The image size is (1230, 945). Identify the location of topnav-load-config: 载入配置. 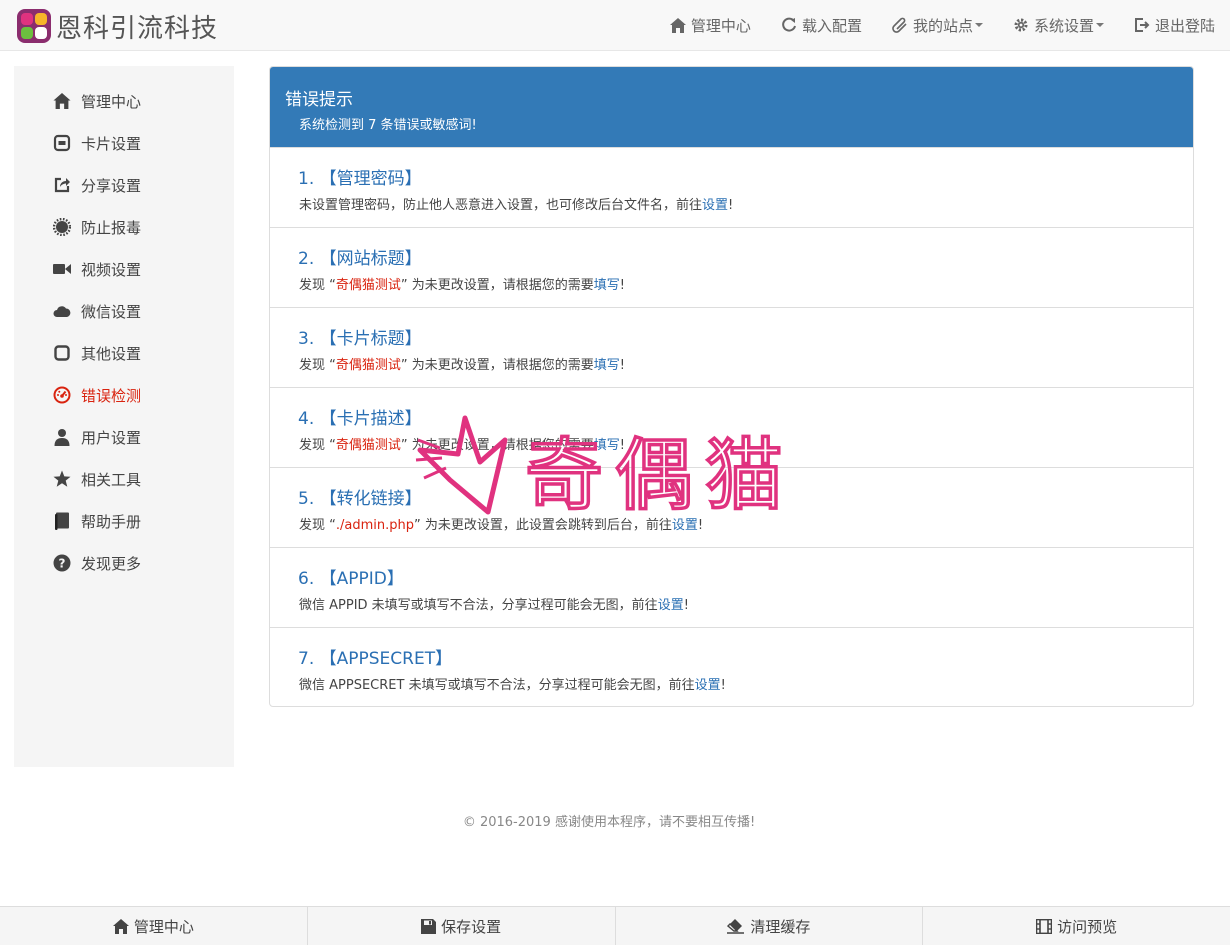
(821, 25).